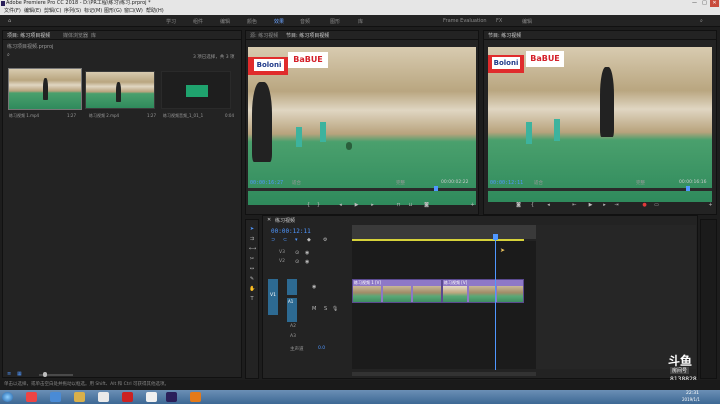  I want to click on audio-thumbnail, so click(196, 90).